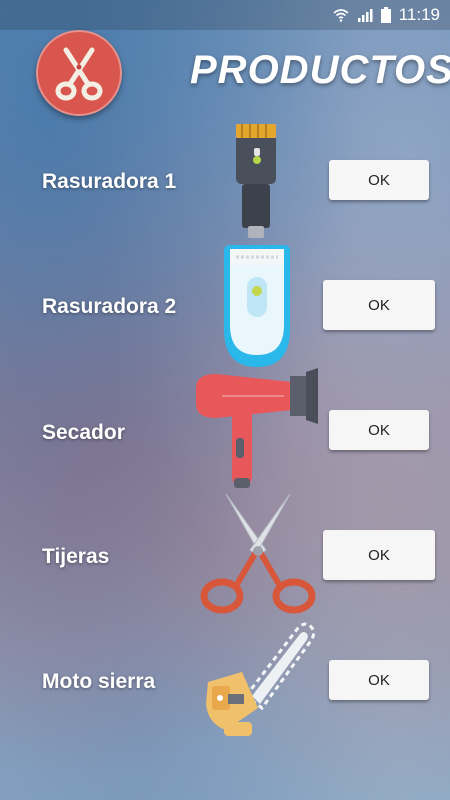 The image size is (450, 800). What do you see at coordinates (379, 180) in the screenshot?
I see `ok-button-rasuradora-1: OK` at bounding box center [379, 180].